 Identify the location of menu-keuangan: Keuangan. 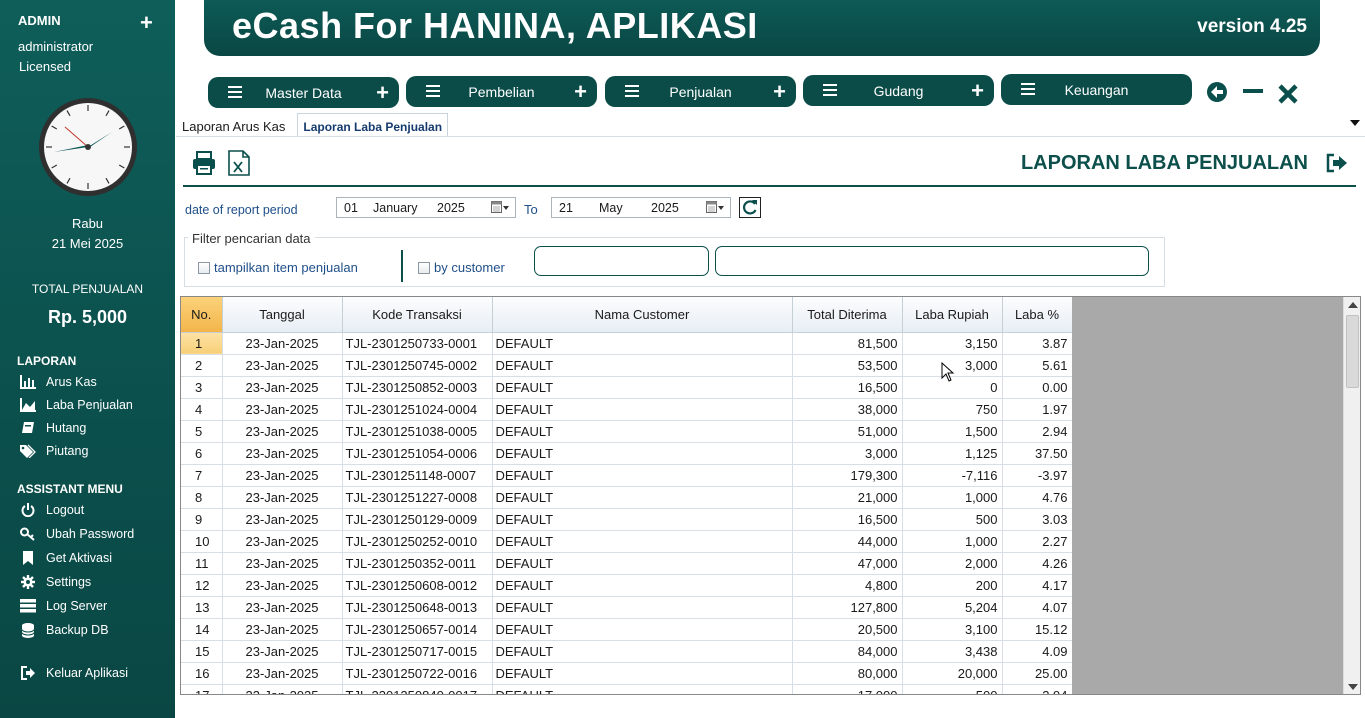
(1096, 89).